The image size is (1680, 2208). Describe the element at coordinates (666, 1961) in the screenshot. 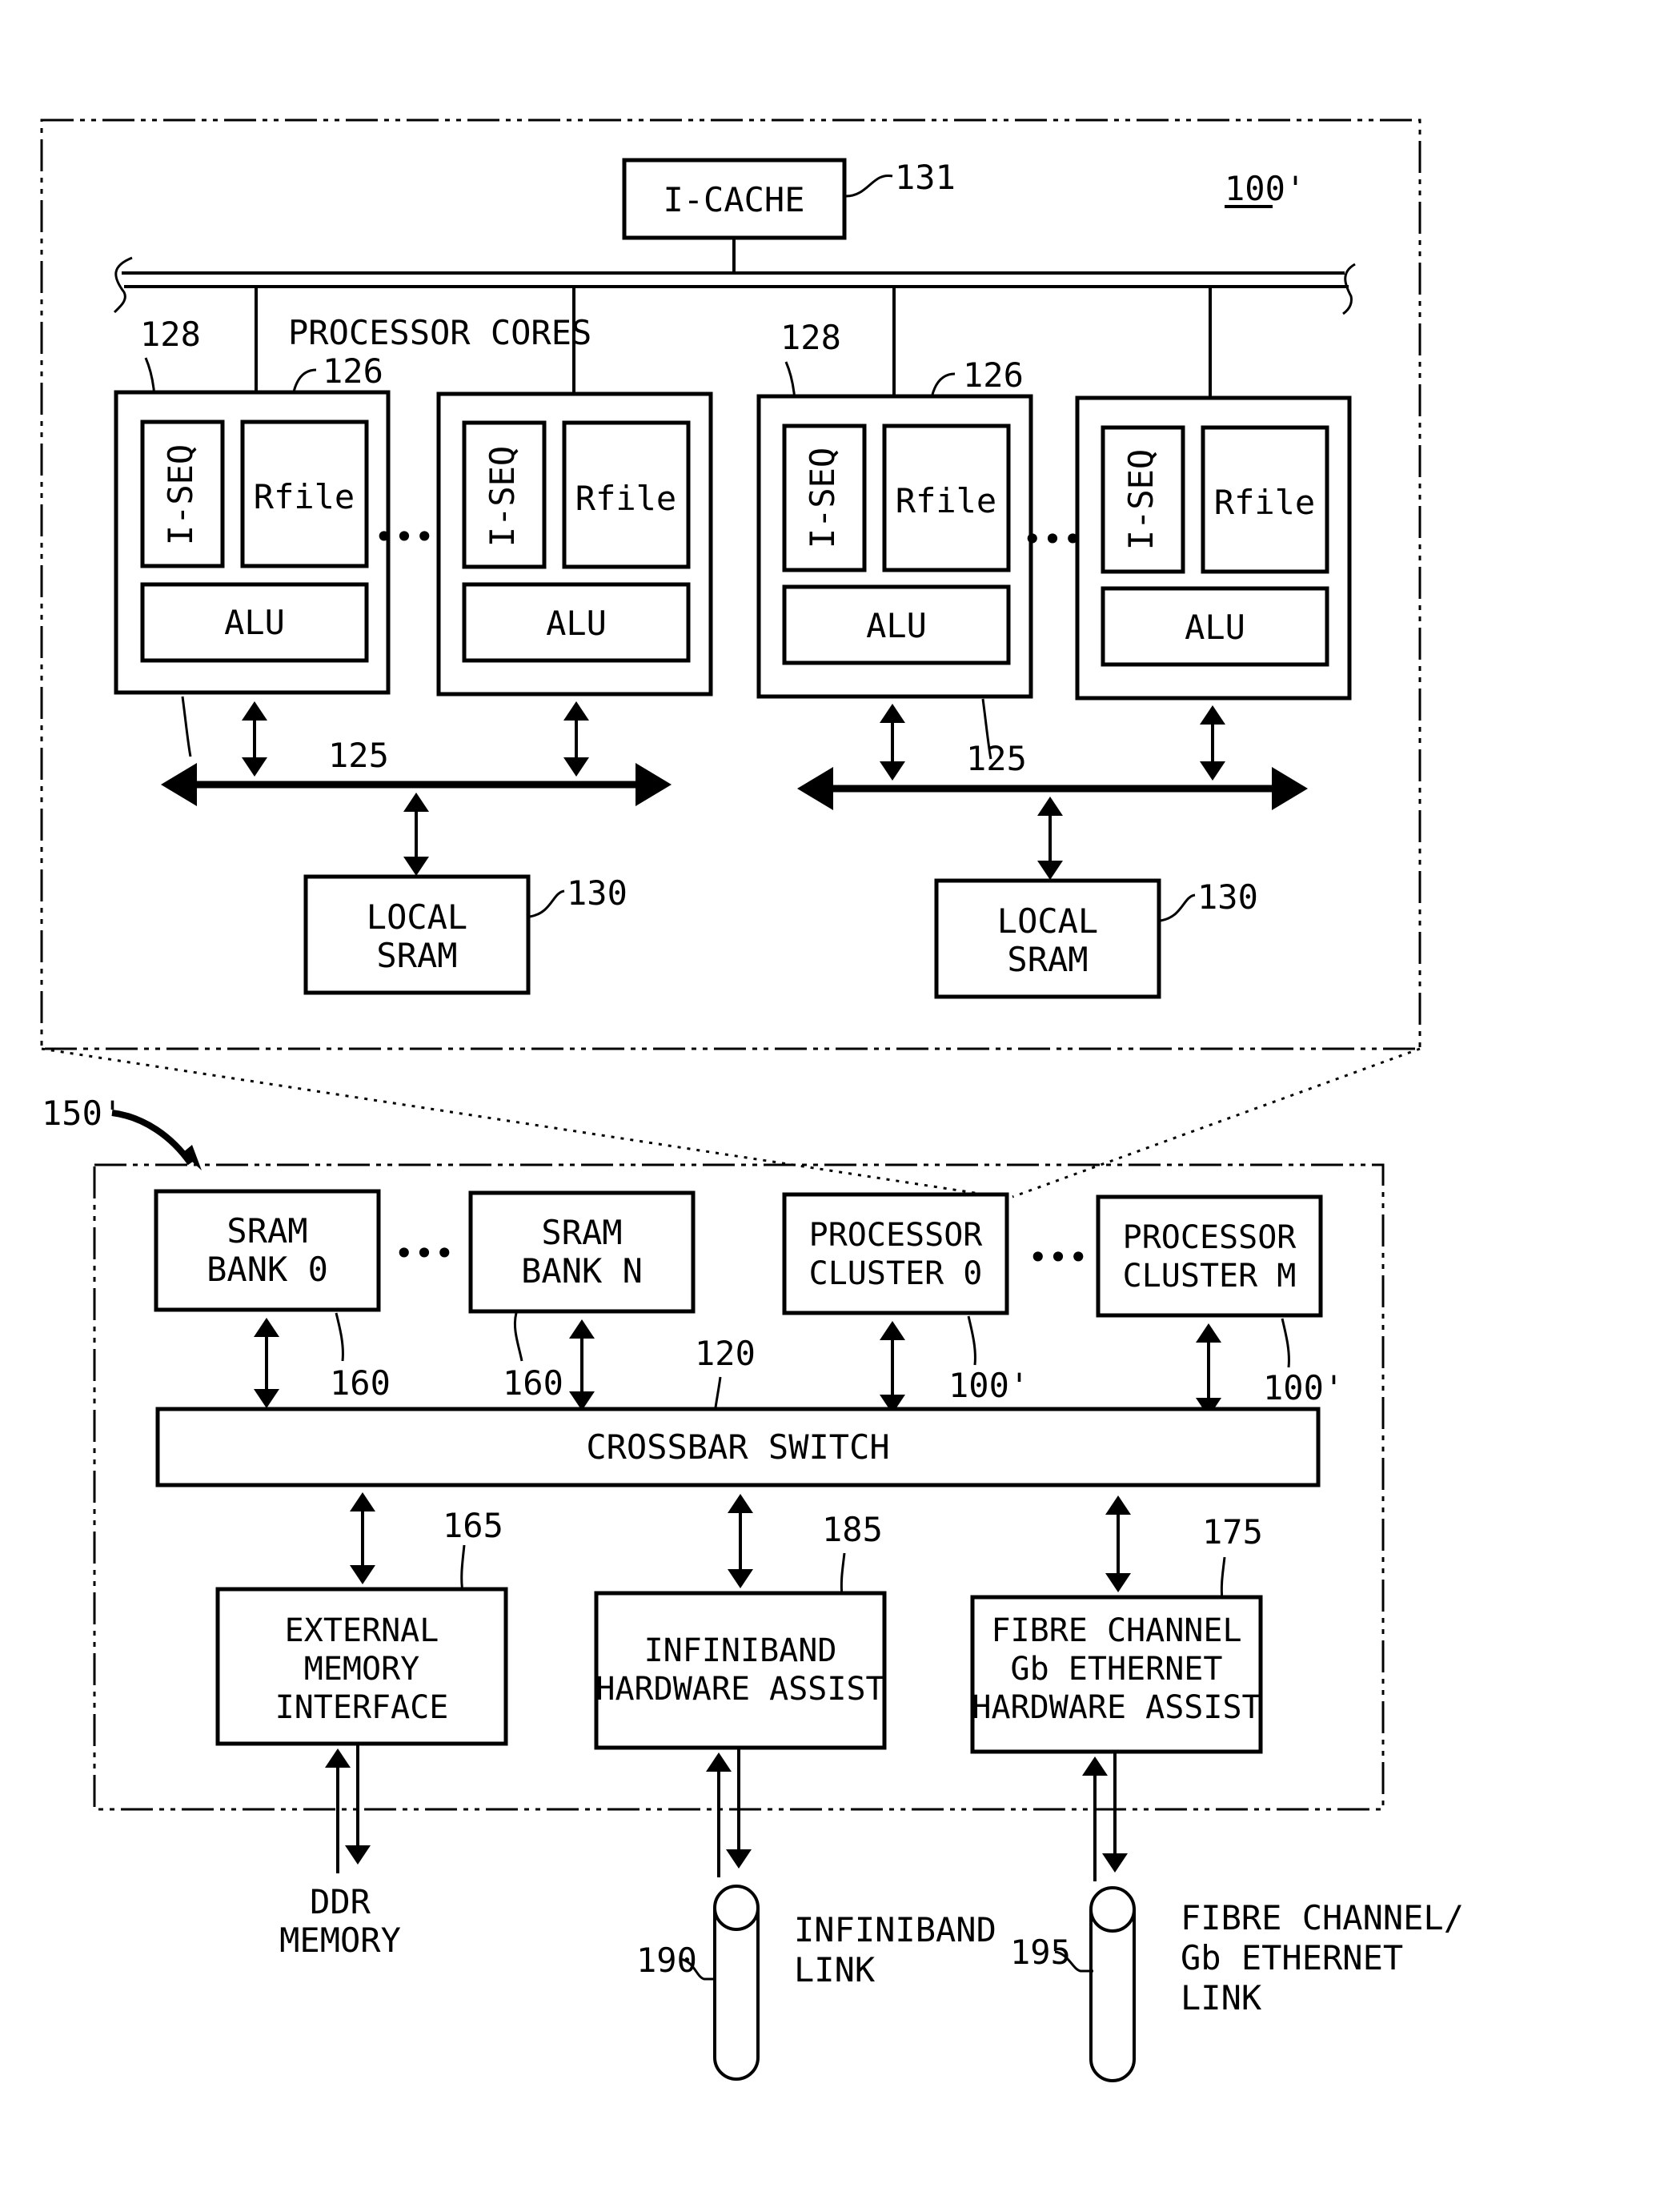

I see `ib-link-ref: 190` at that location.